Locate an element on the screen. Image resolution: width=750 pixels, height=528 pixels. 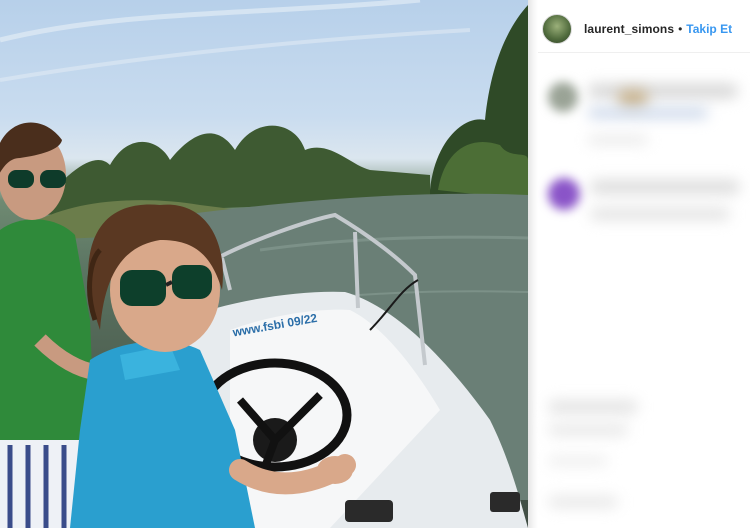
post-header: laurent_simons • Takip Et is located at coordinates (644, 29).